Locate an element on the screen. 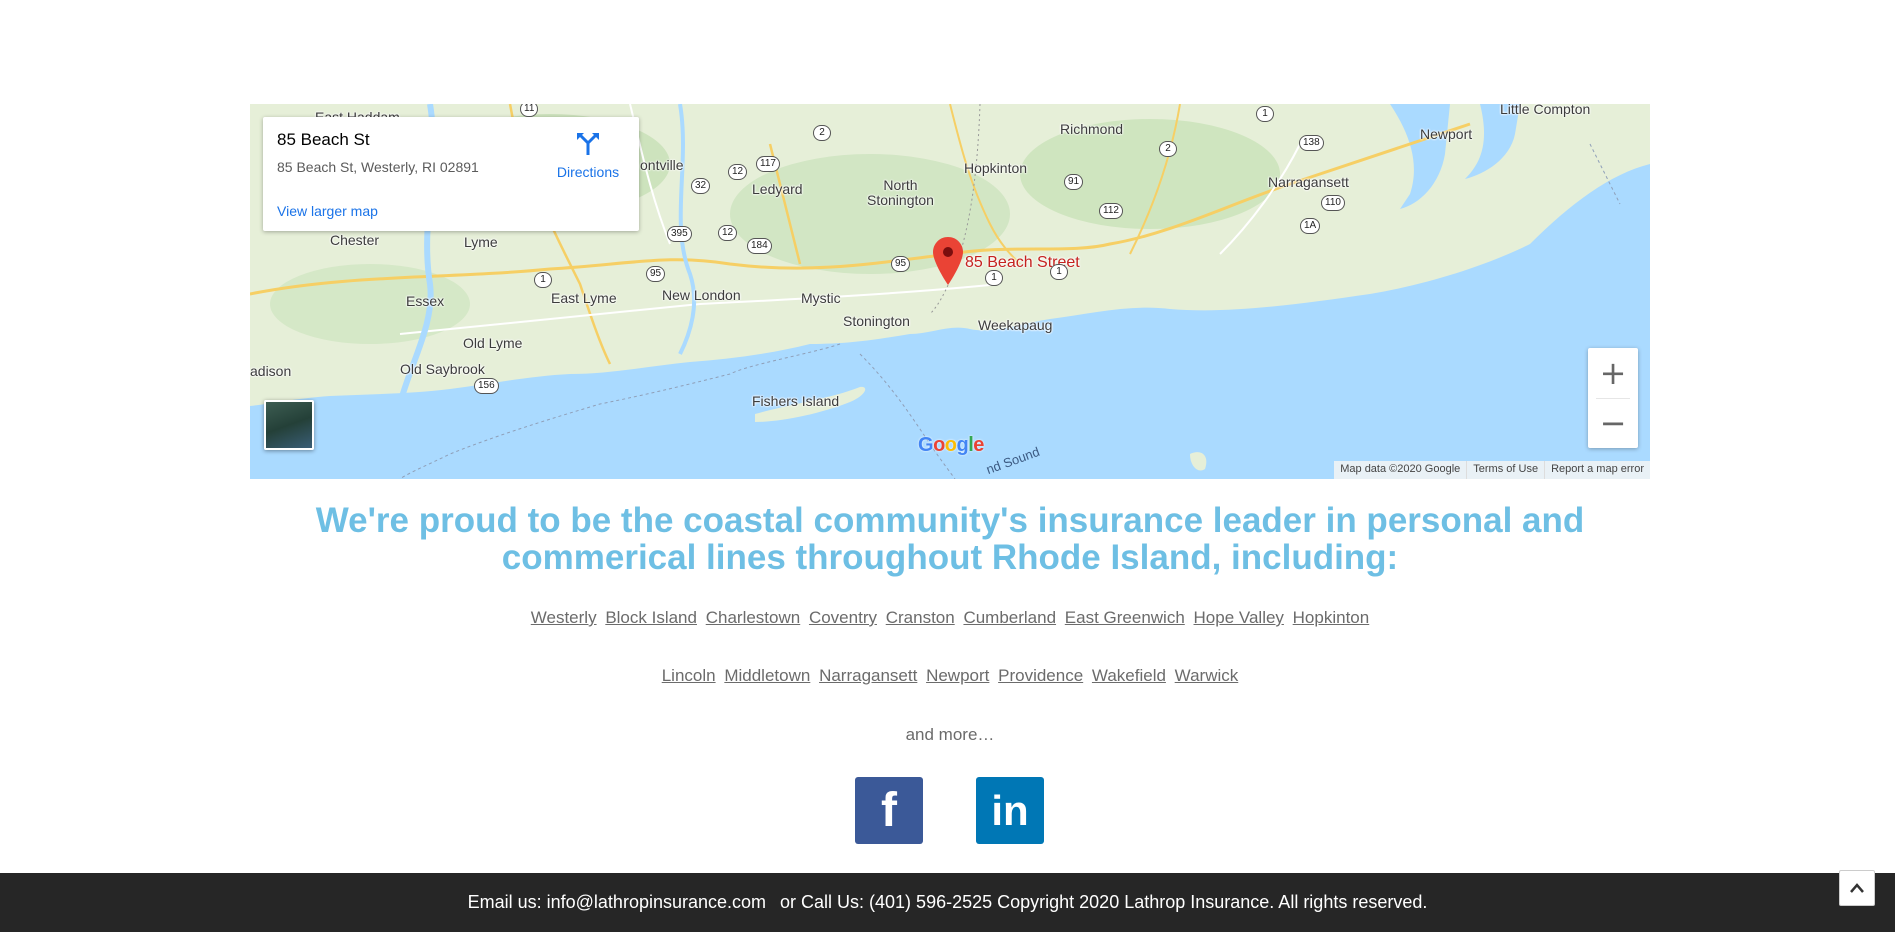  town-link: Lincoln is located at coordinates (689, 675).